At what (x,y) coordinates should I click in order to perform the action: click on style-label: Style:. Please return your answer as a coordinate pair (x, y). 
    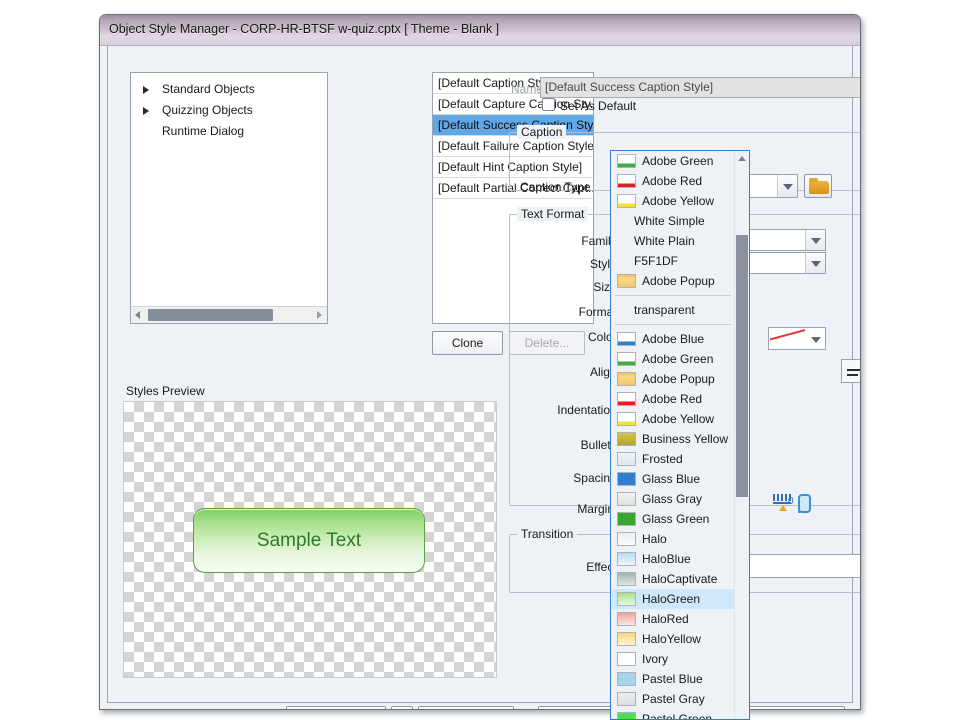
    Looking at the image, I should click on (604, 264).